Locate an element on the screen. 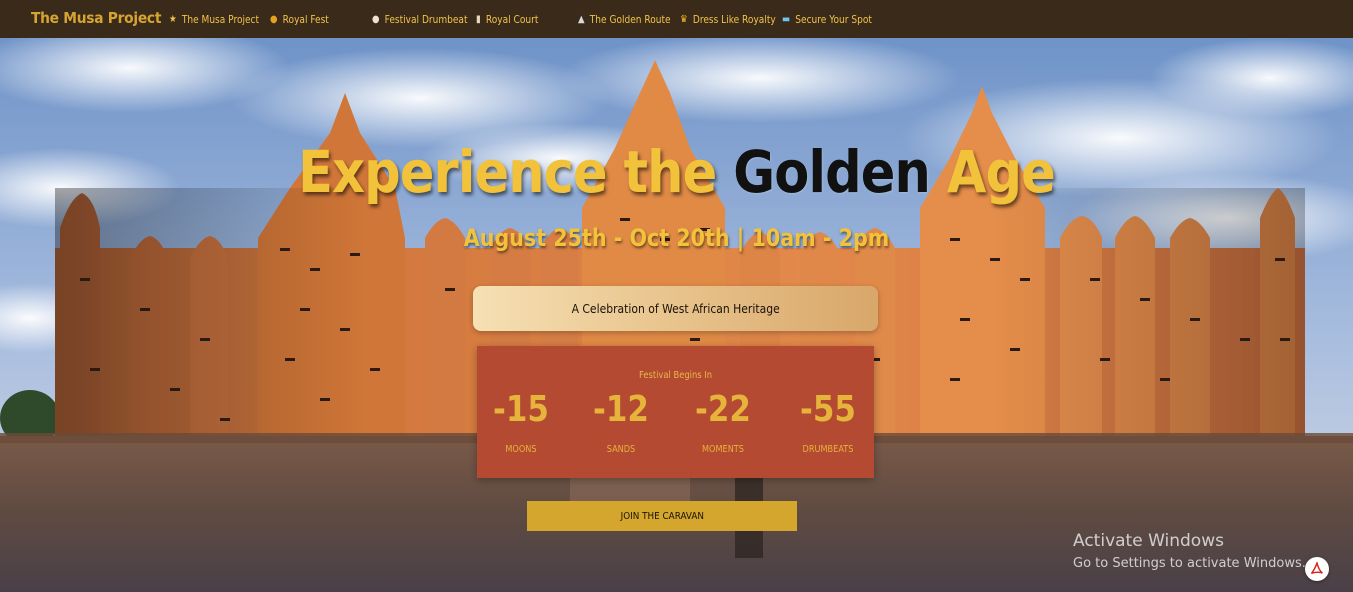  nav-item-royal-court: ▮ Royal Court is located at coordinates (507, 20).